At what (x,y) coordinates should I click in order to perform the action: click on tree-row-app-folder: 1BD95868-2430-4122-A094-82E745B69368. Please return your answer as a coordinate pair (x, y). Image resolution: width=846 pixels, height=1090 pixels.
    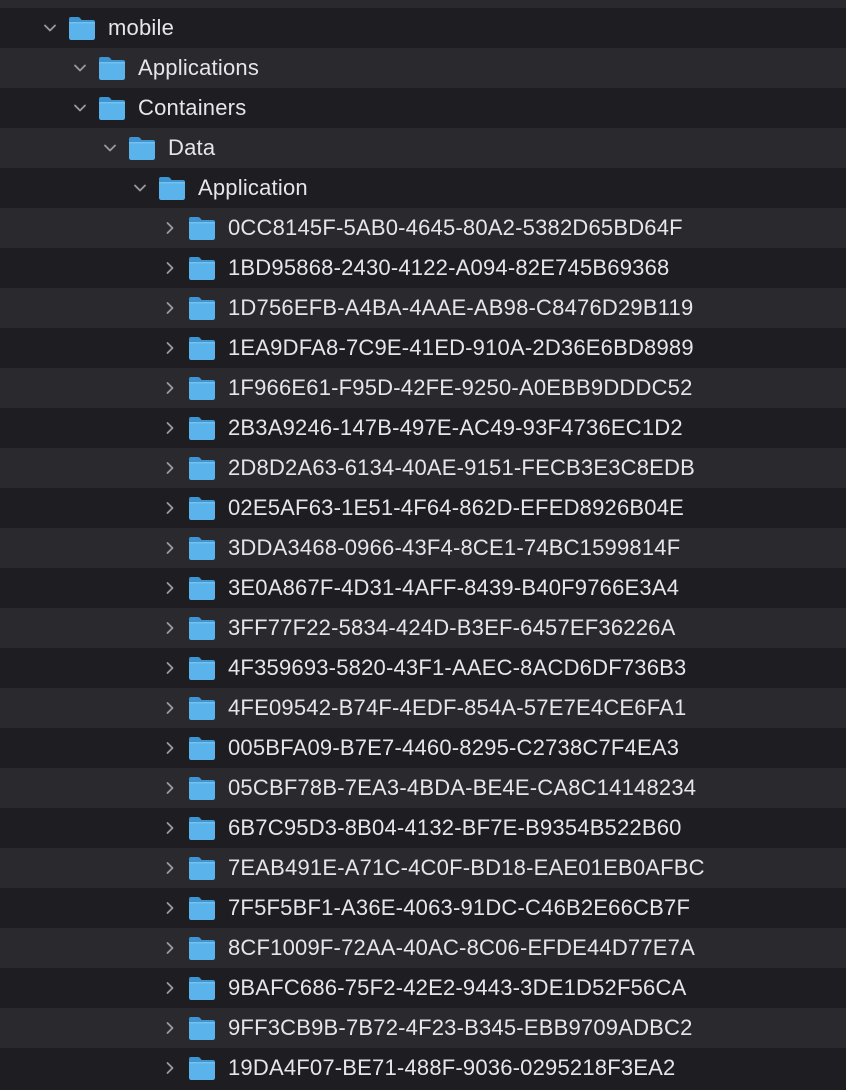
    Looking at the image, I should click on (423, 268).